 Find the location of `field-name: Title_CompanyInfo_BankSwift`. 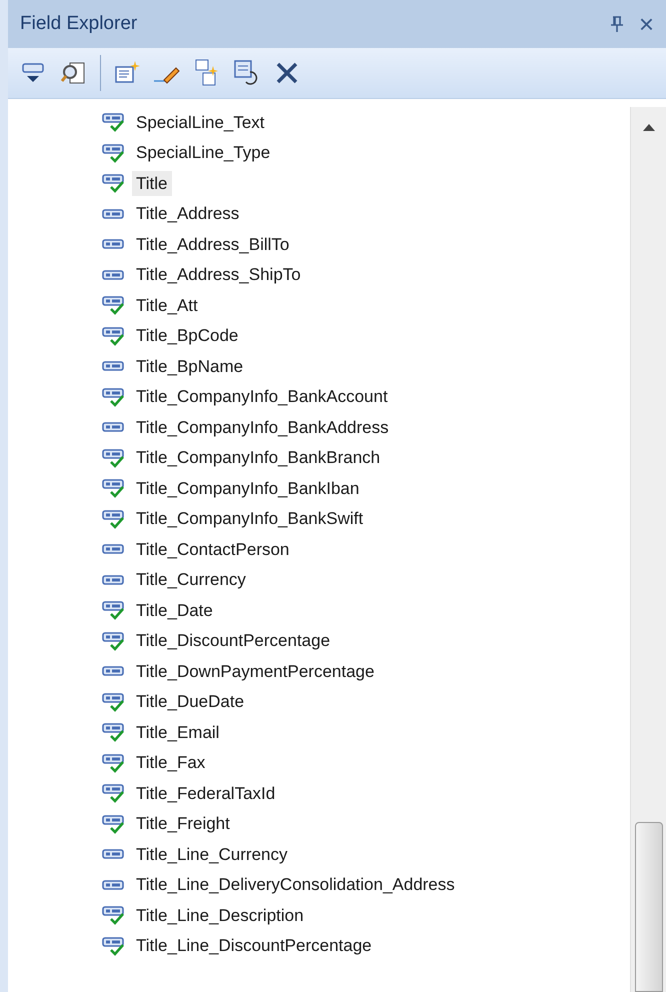

field-name: Title_CompanyInfo_BankSwift is located at coordinates (250, 519).